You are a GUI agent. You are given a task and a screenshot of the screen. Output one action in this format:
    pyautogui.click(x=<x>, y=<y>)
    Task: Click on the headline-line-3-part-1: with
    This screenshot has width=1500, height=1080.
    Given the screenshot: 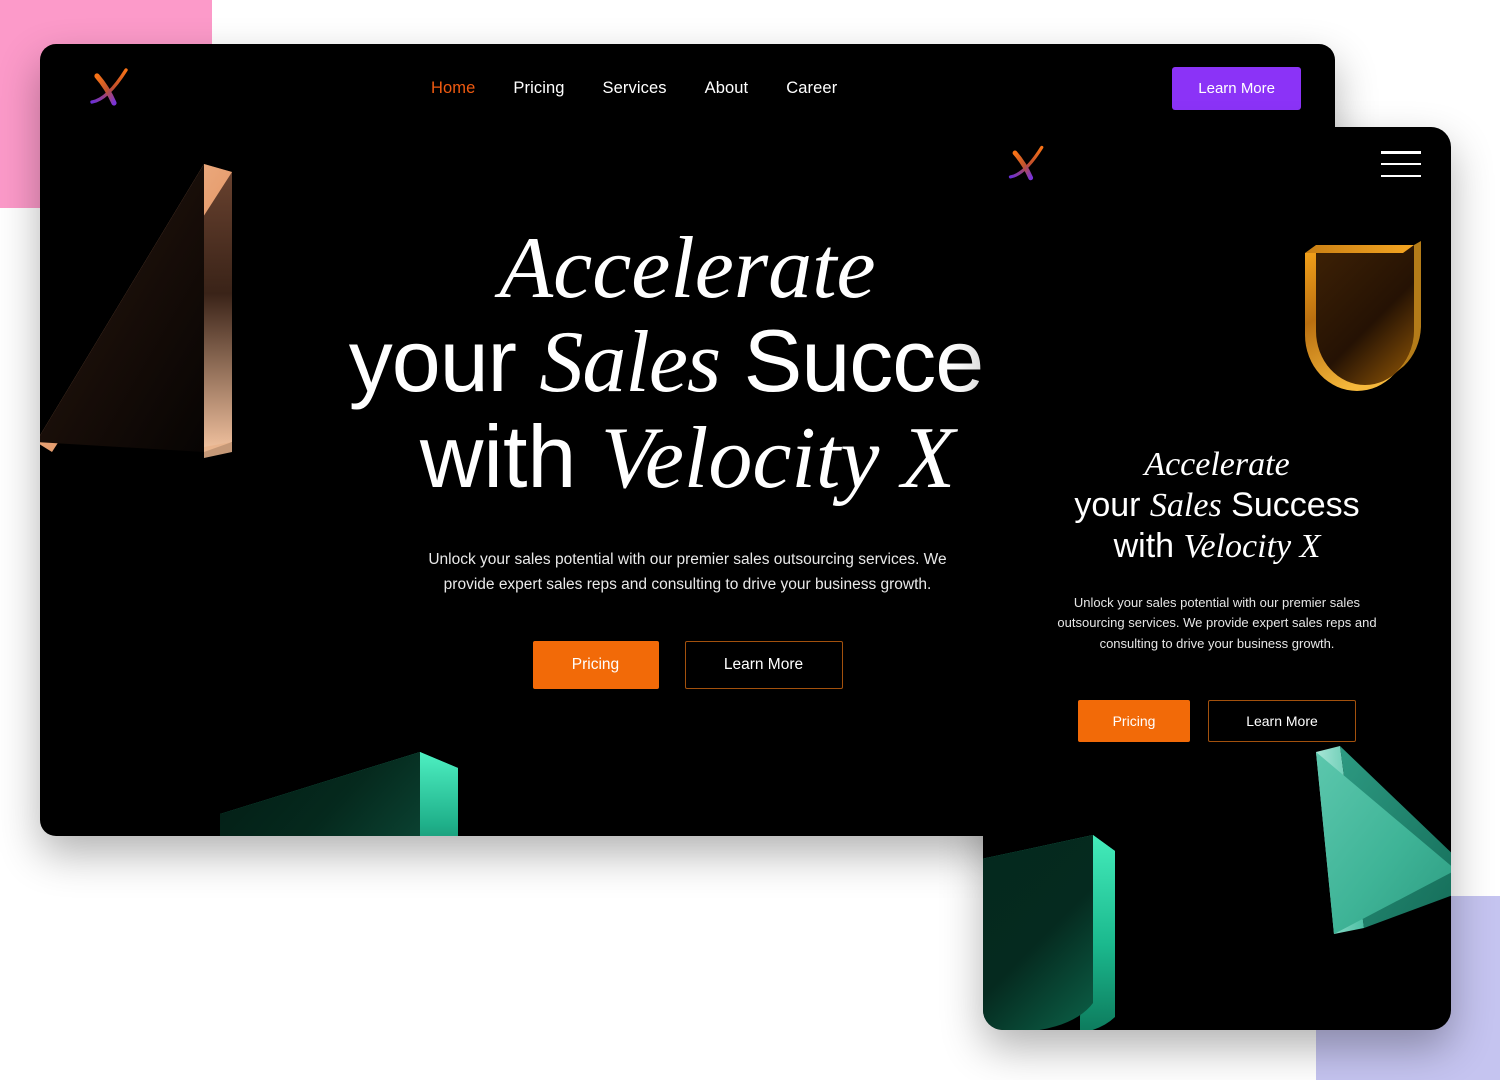 What is the action you would take?
    pyautogui.click(x=510, y=456)
    